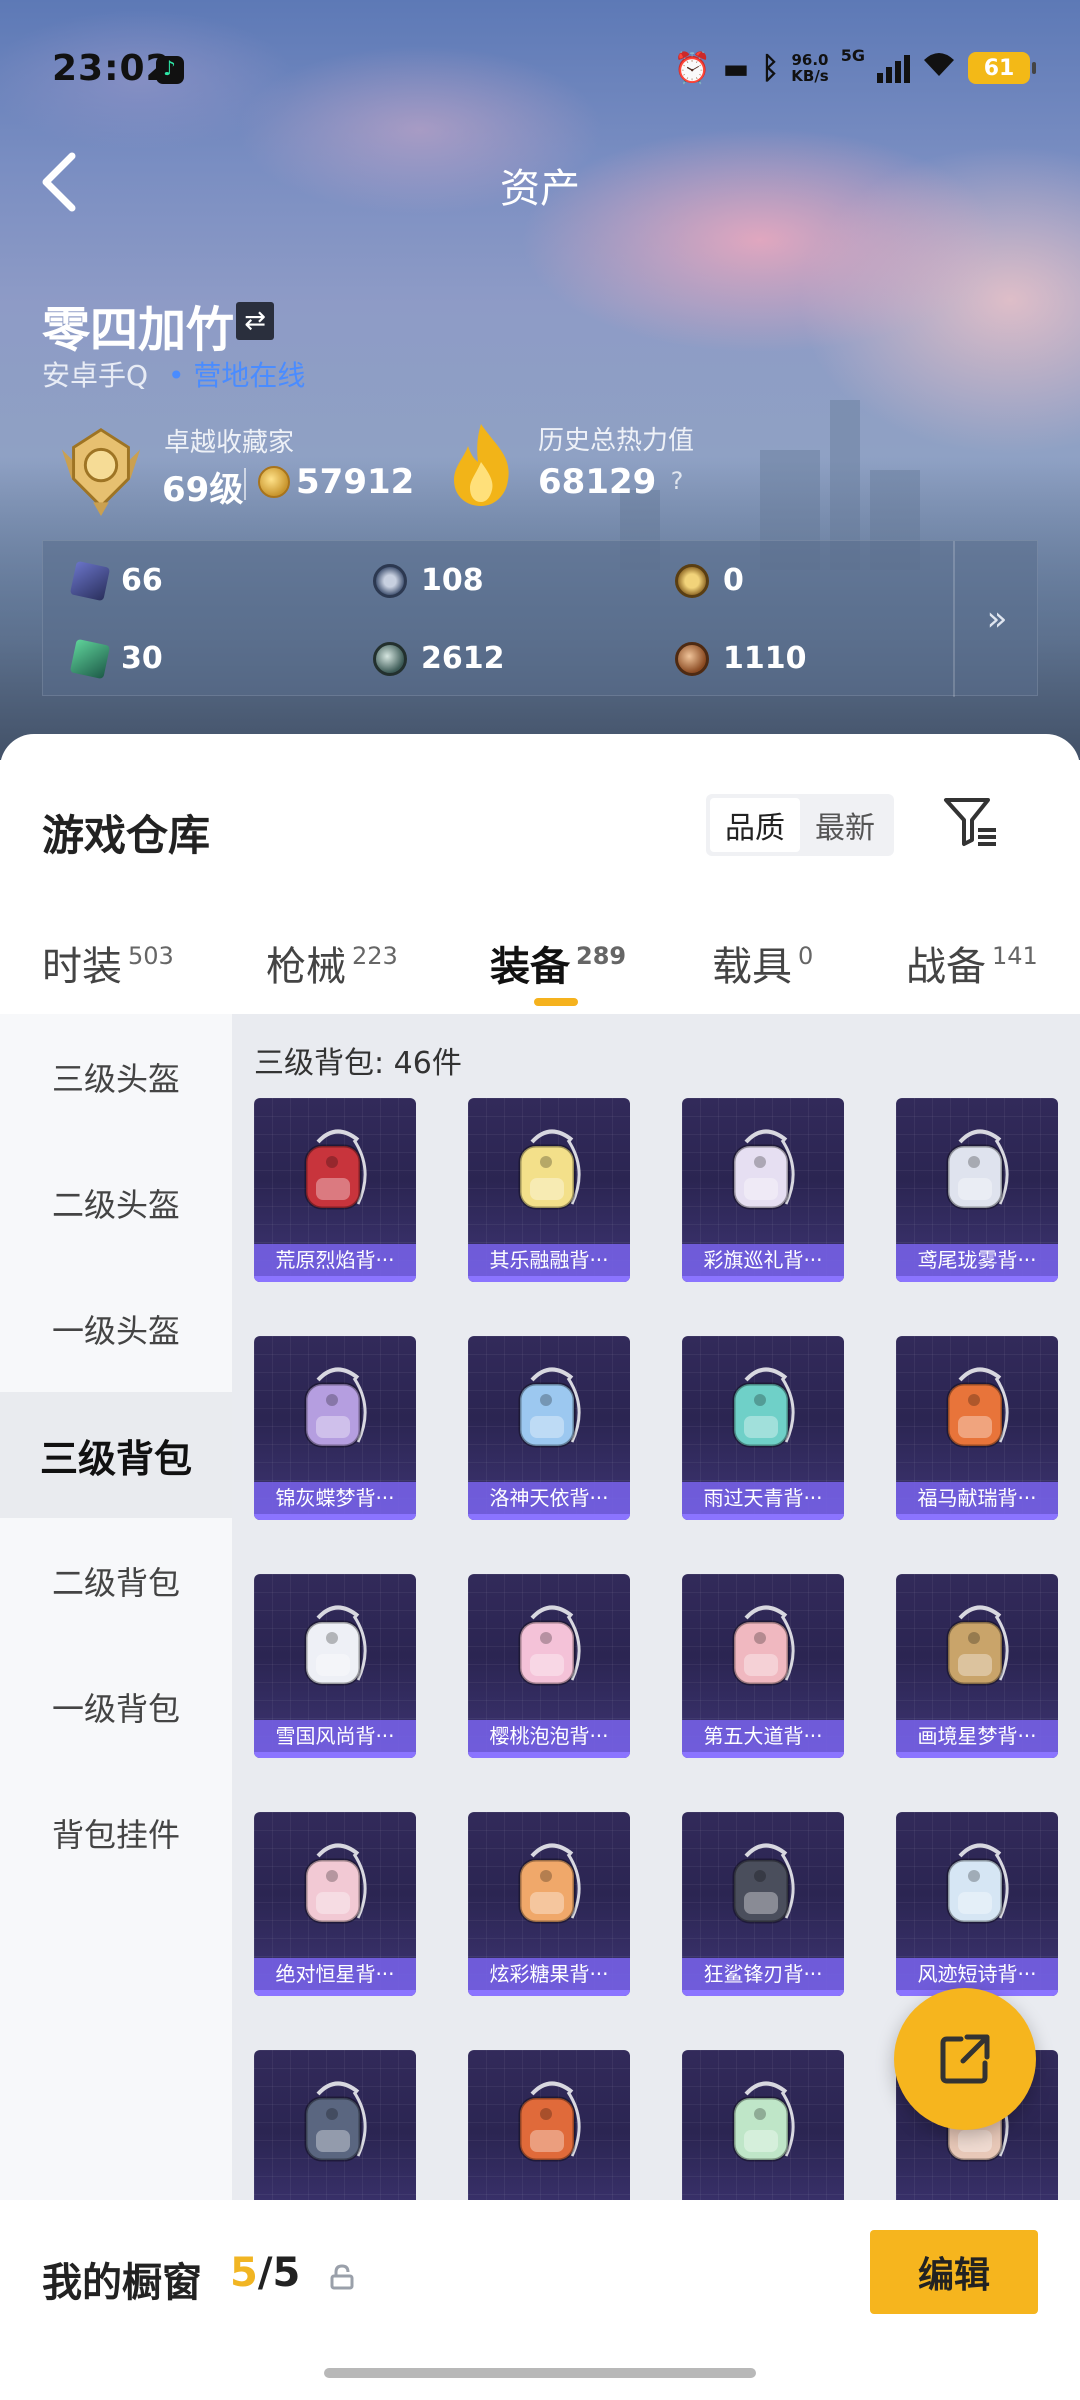 This screenshot has height=2400, width=1080. I want to click on status-bar: 23:02 ⏰ ▬ ᛒ 96.0KB/s 5G 61, so click(540, 70).